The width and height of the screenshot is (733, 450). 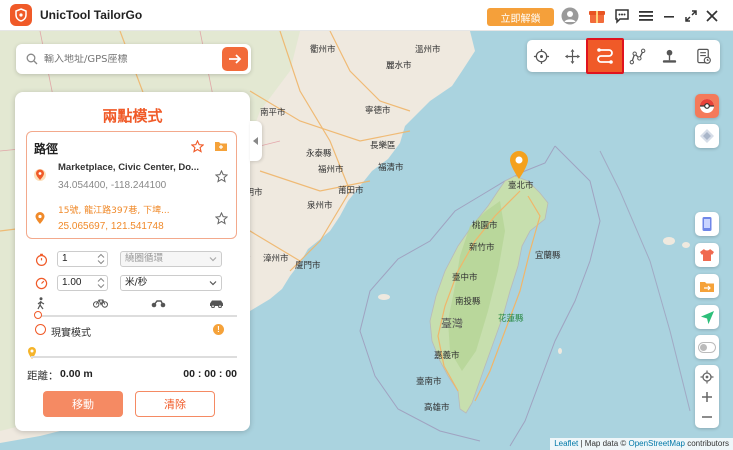 I want to click on start-point-icon, so click(x=40, y=175).